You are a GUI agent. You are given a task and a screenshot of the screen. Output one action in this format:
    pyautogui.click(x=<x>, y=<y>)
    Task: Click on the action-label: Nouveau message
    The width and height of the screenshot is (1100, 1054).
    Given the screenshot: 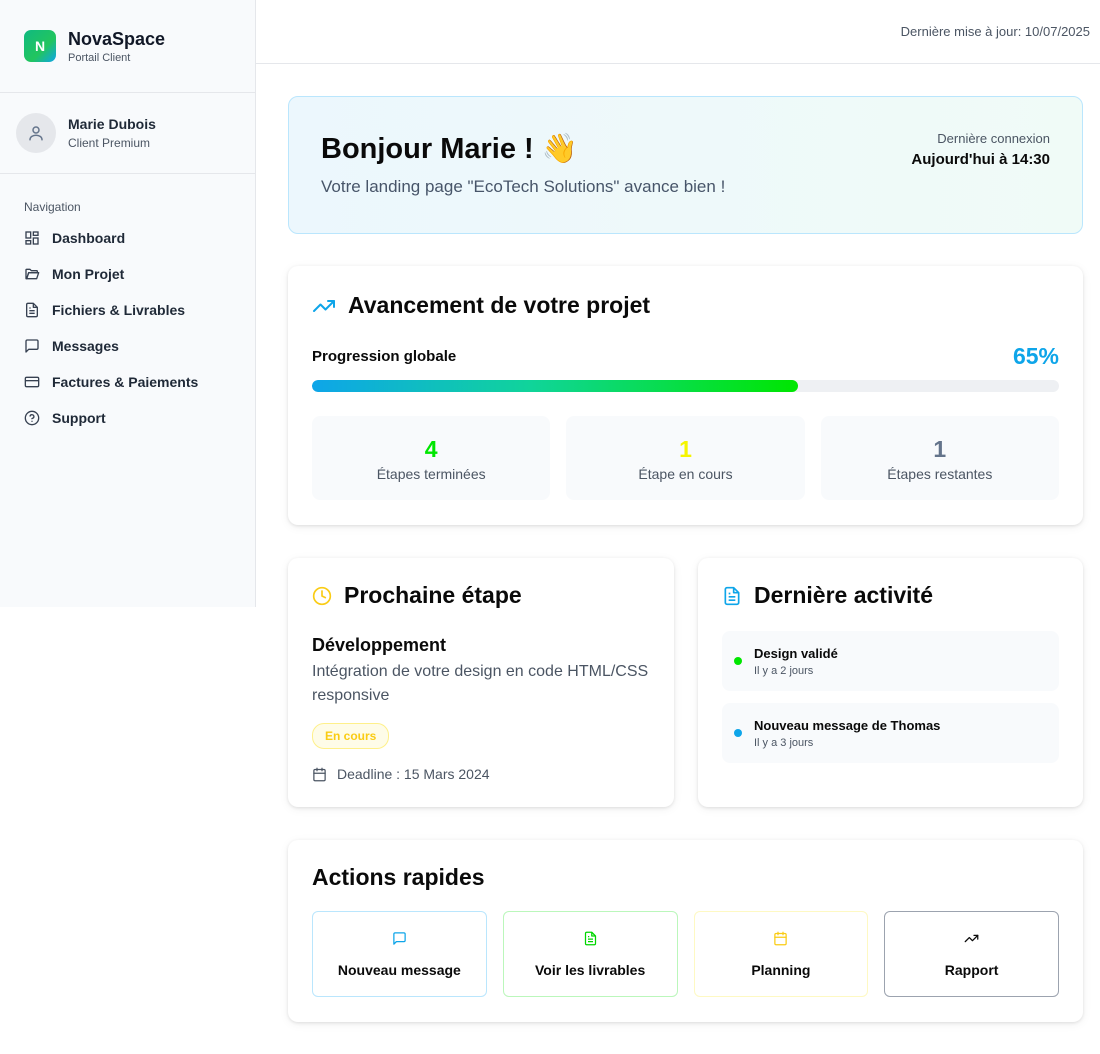 What is the action you would take?
    pyautogui.click(x=399, y=969)
    